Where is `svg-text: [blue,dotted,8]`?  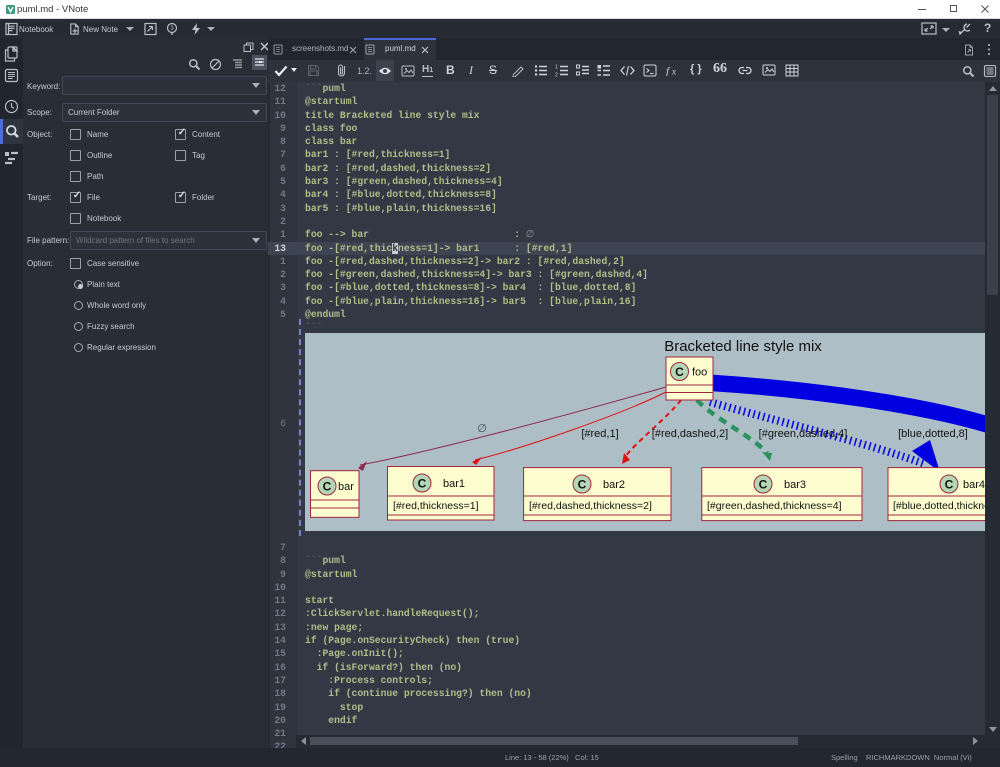 svg-text: [blue,dotted,8] is located at coordinates (933, 434).